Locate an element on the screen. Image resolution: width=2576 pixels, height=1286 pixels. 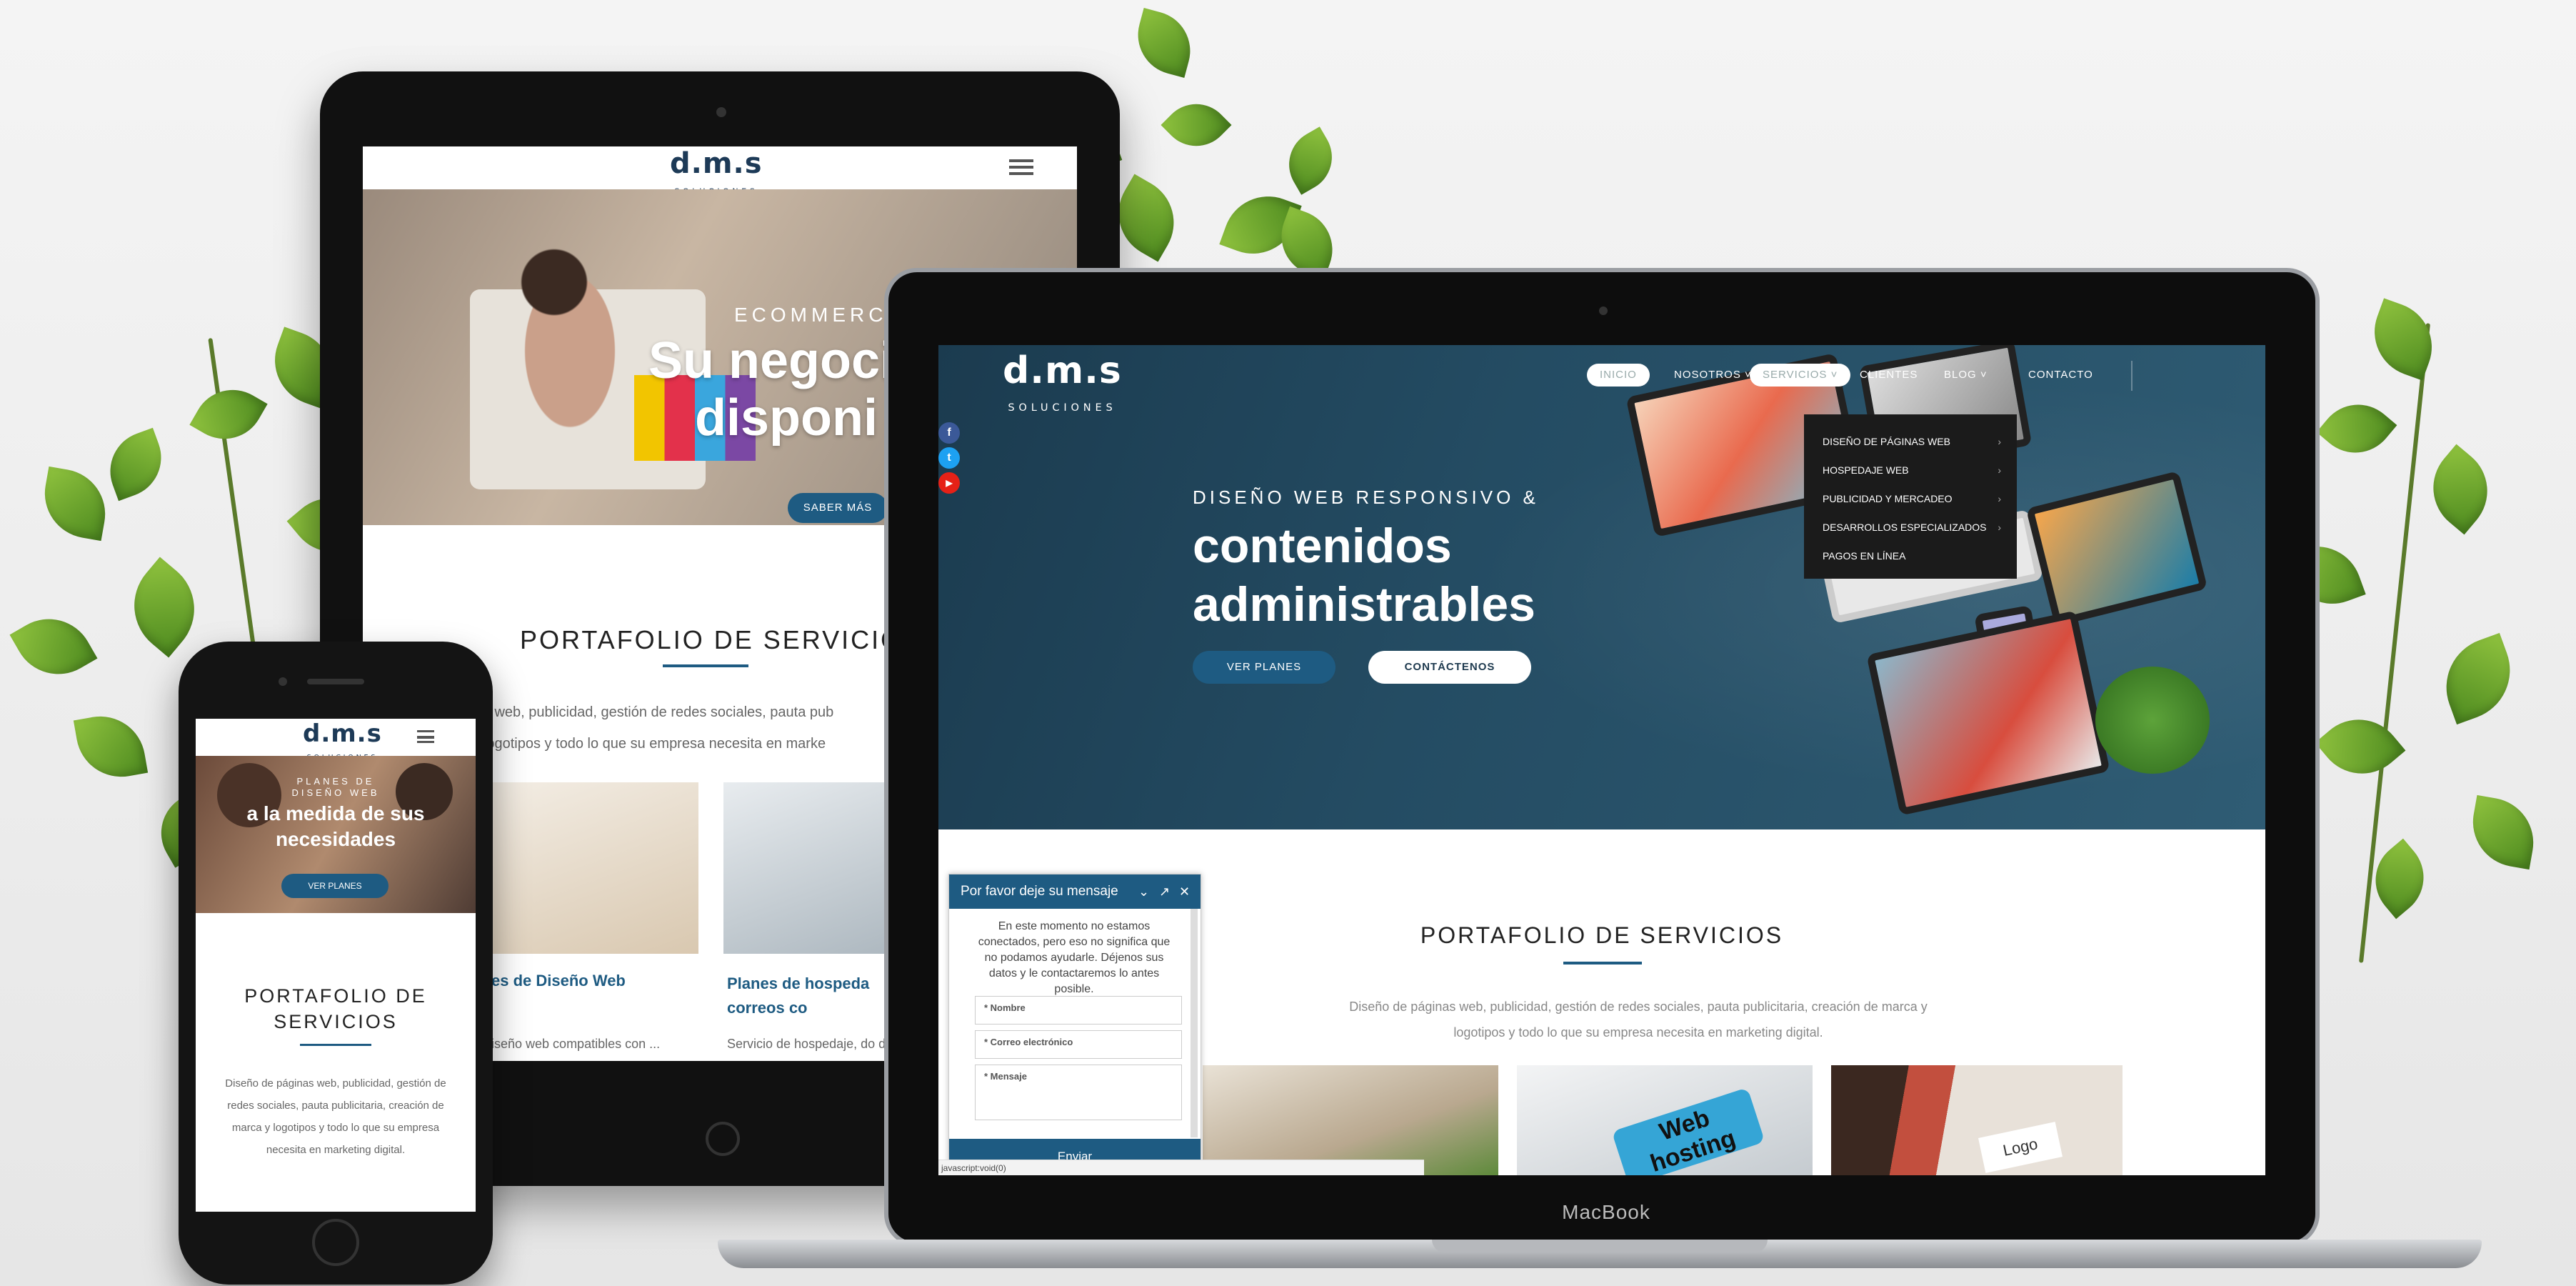
email-field: * Correo electrónico is located at coordinates (1078, 1044).